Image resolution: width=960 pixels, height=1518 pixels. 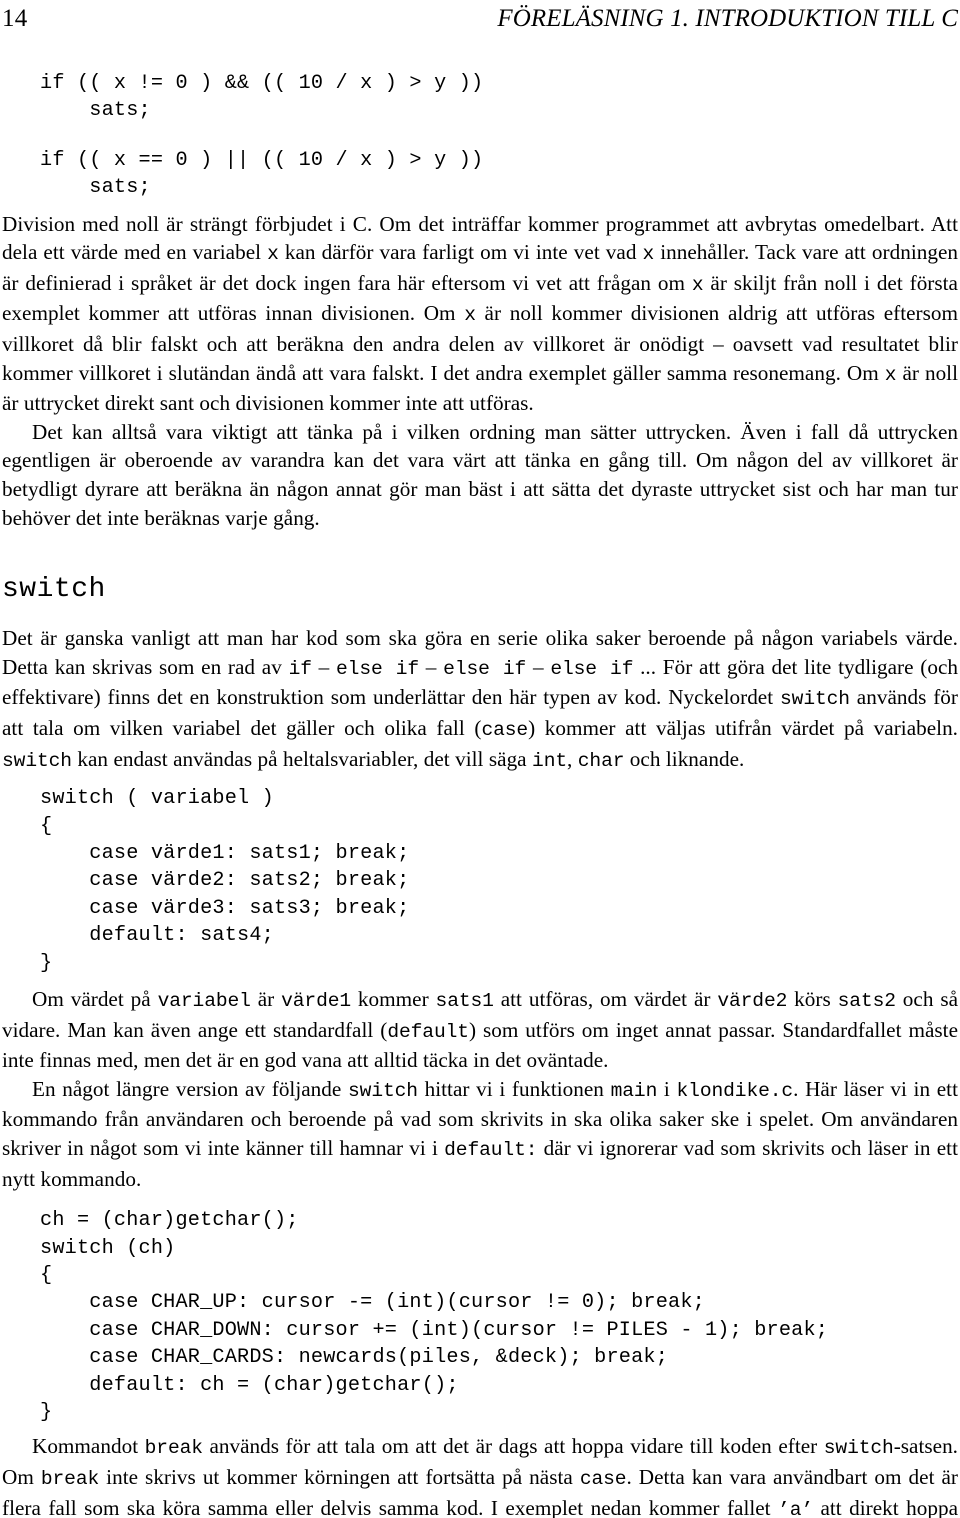 I want to click on text-run: körs, so click(x=812, y=998).